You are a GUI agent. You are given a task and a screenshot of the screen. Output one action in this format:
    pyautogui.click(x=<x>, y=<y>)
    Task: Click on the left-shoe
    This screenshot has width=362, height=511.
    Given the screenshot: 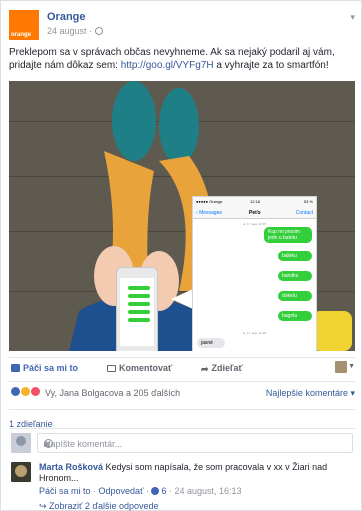 What is the action you would take?
    pyautogui.click(x=134, y=121)
    